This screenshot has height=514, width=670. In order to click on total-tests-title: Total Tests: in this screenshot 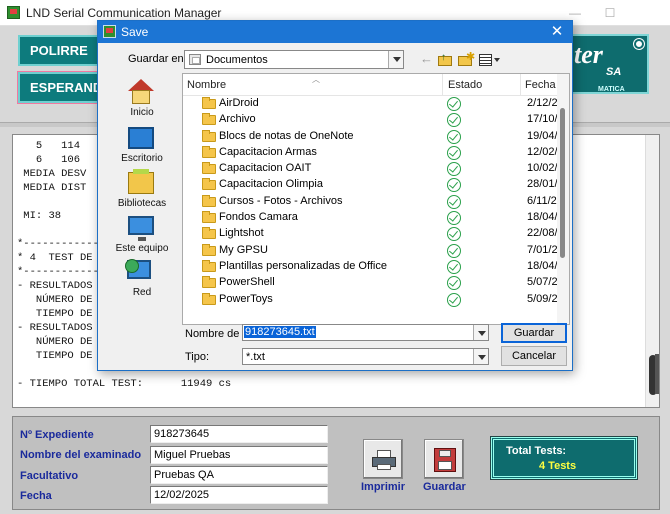, I will do `click(536, 451)`.